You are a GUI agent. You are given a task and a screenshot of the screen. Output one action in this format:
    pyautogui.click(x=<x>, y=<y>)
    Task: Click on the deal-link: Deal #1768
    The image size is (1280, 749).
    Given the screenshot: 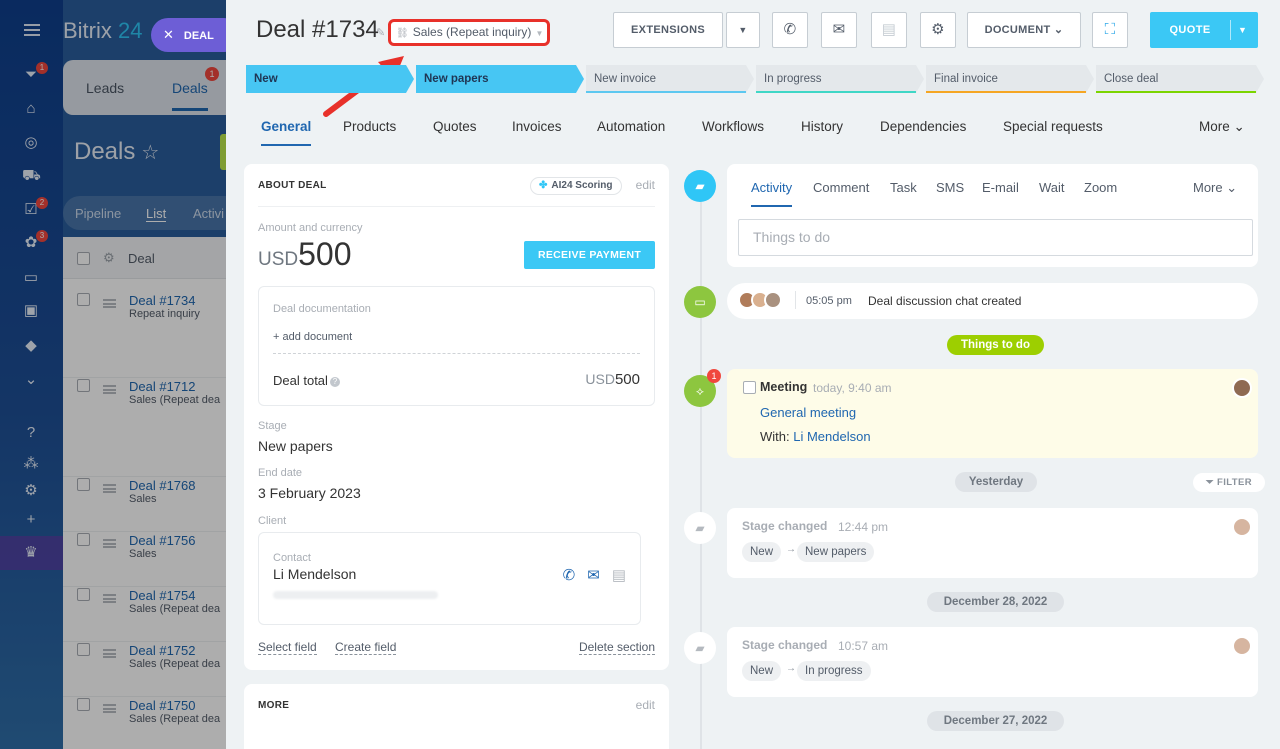 What is the action you would take?
    pyautogui.click(x=162, y=485)
    